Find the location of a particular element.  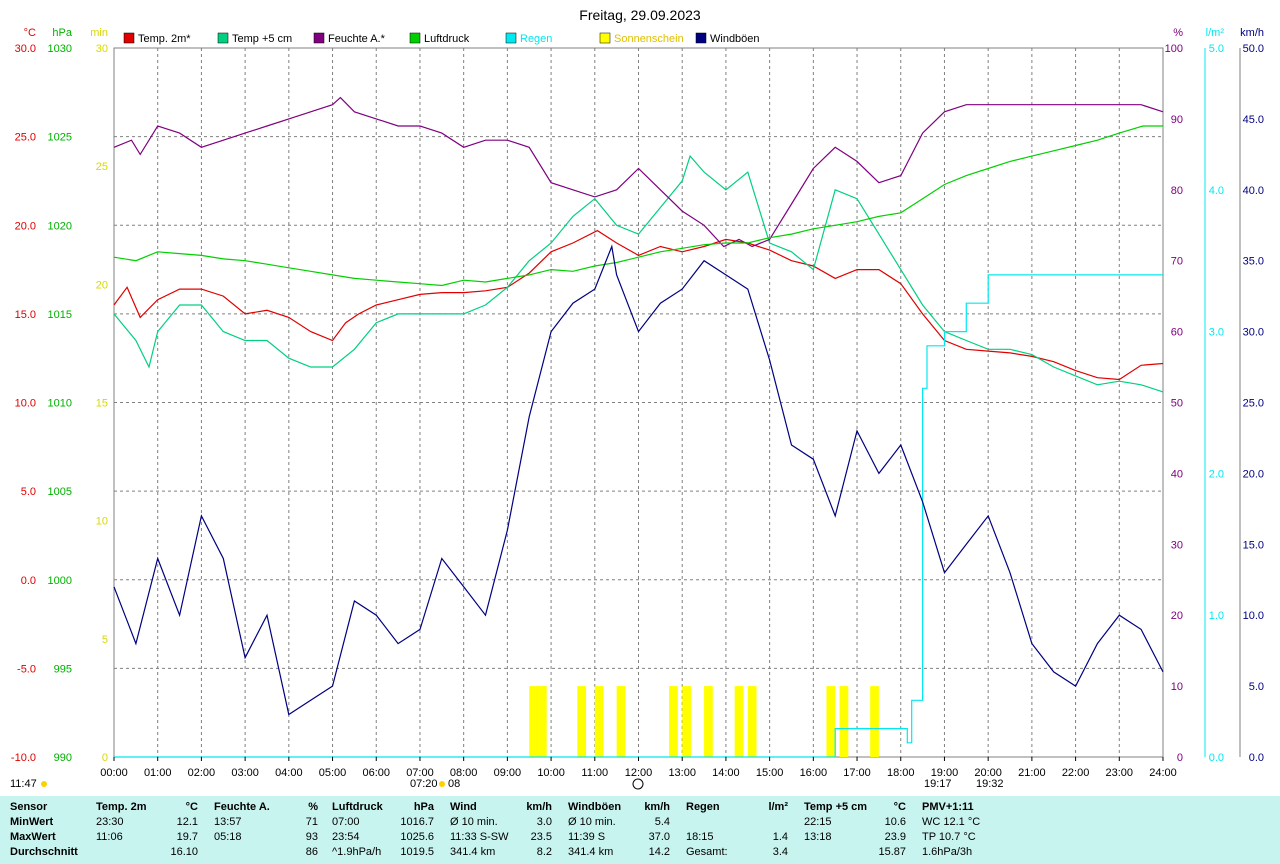

rain-axis-tick: 5.0 is located at coordinates (1216, 49).